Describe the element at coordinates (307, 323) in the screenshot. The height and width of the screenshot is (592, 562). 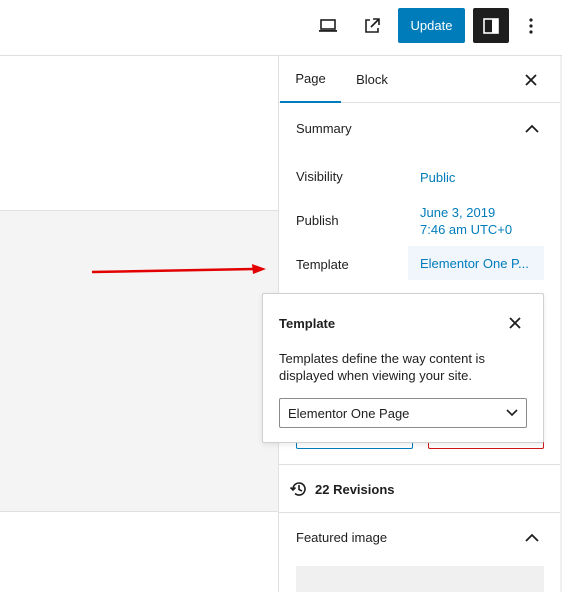
I see `popover-title: Template` at that location.